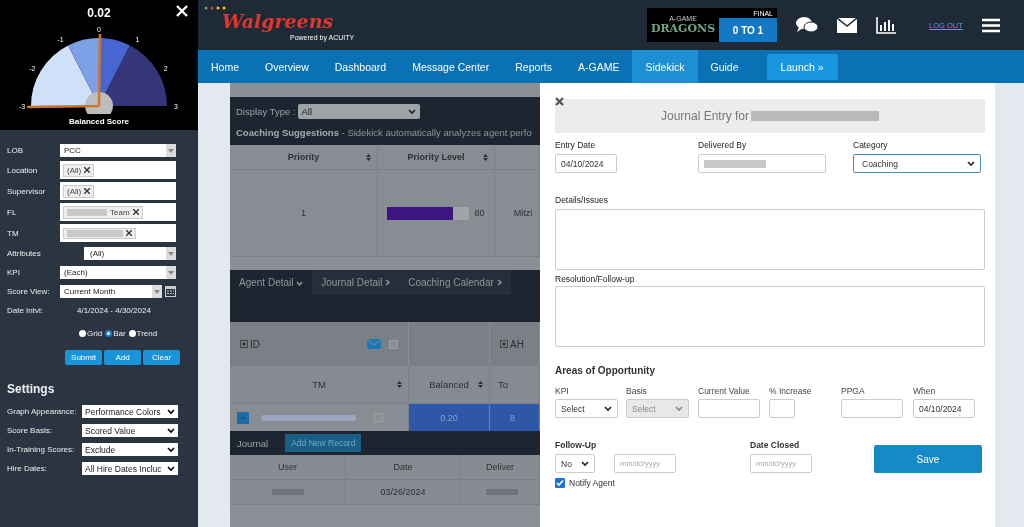 Image resolution: width=1024 pixels, height=527 pixels. What do you see at coordinates (451, 66) in the screenshot?
I see `nav-tab: Message Center` at bounding box center [451, 66].